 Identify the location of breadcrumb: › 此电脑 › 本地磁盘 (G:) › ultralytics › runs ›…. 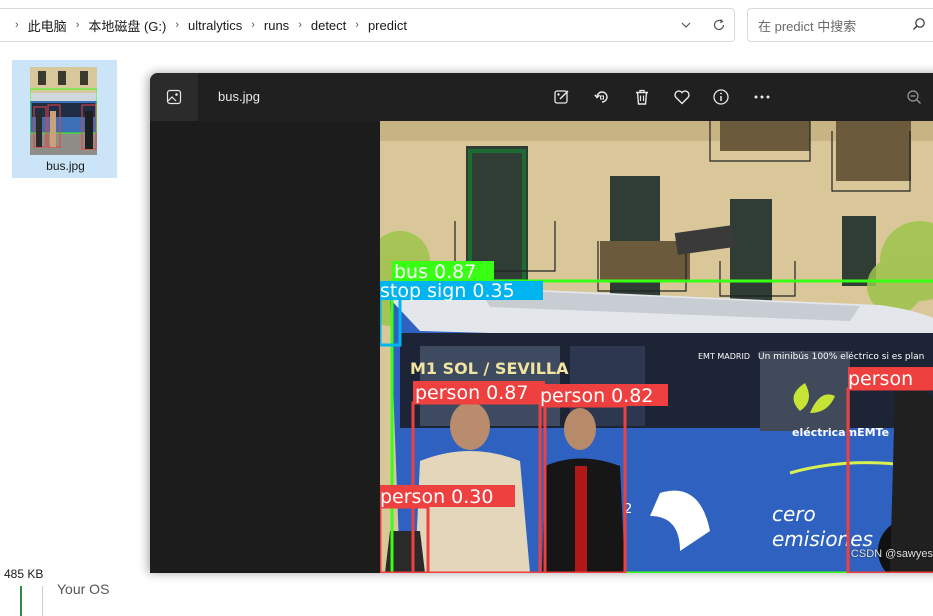
(367, 25).